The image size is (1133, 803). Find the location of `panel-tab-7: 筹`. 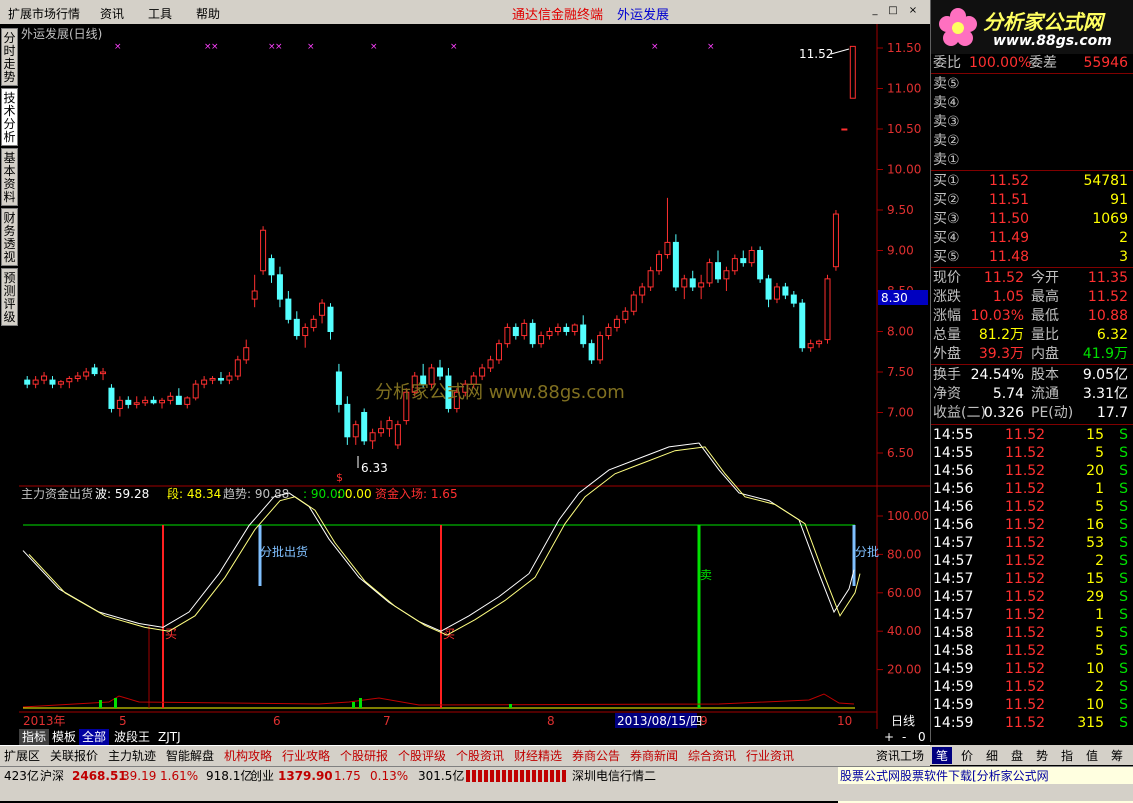

panel-tab-7: 筹 is located at coordinates (1117, 755).